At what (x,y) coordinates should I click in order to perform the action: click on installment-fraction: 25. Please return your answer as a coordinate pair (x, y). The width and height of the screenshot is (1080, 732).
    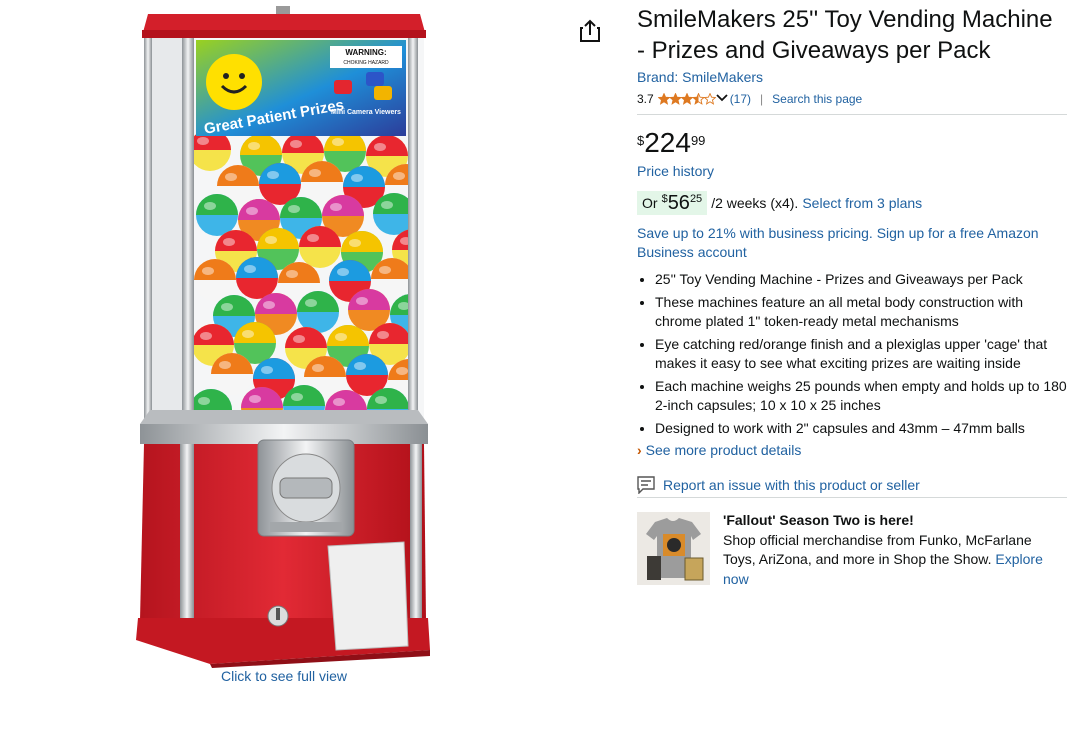
    Looking at the image, I should click on (696, 199).